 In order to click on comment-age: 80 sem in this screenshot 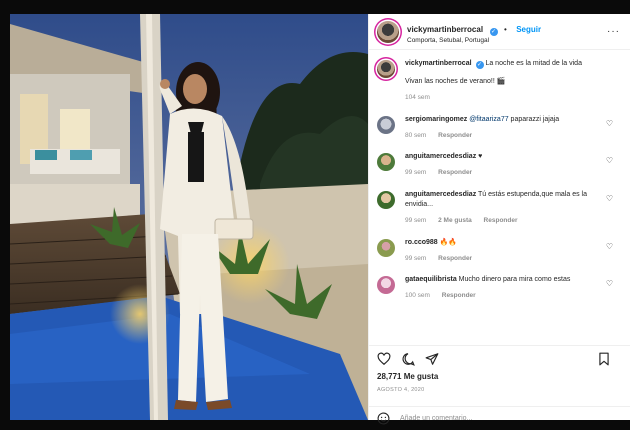, I will do `click(416, 135)`.